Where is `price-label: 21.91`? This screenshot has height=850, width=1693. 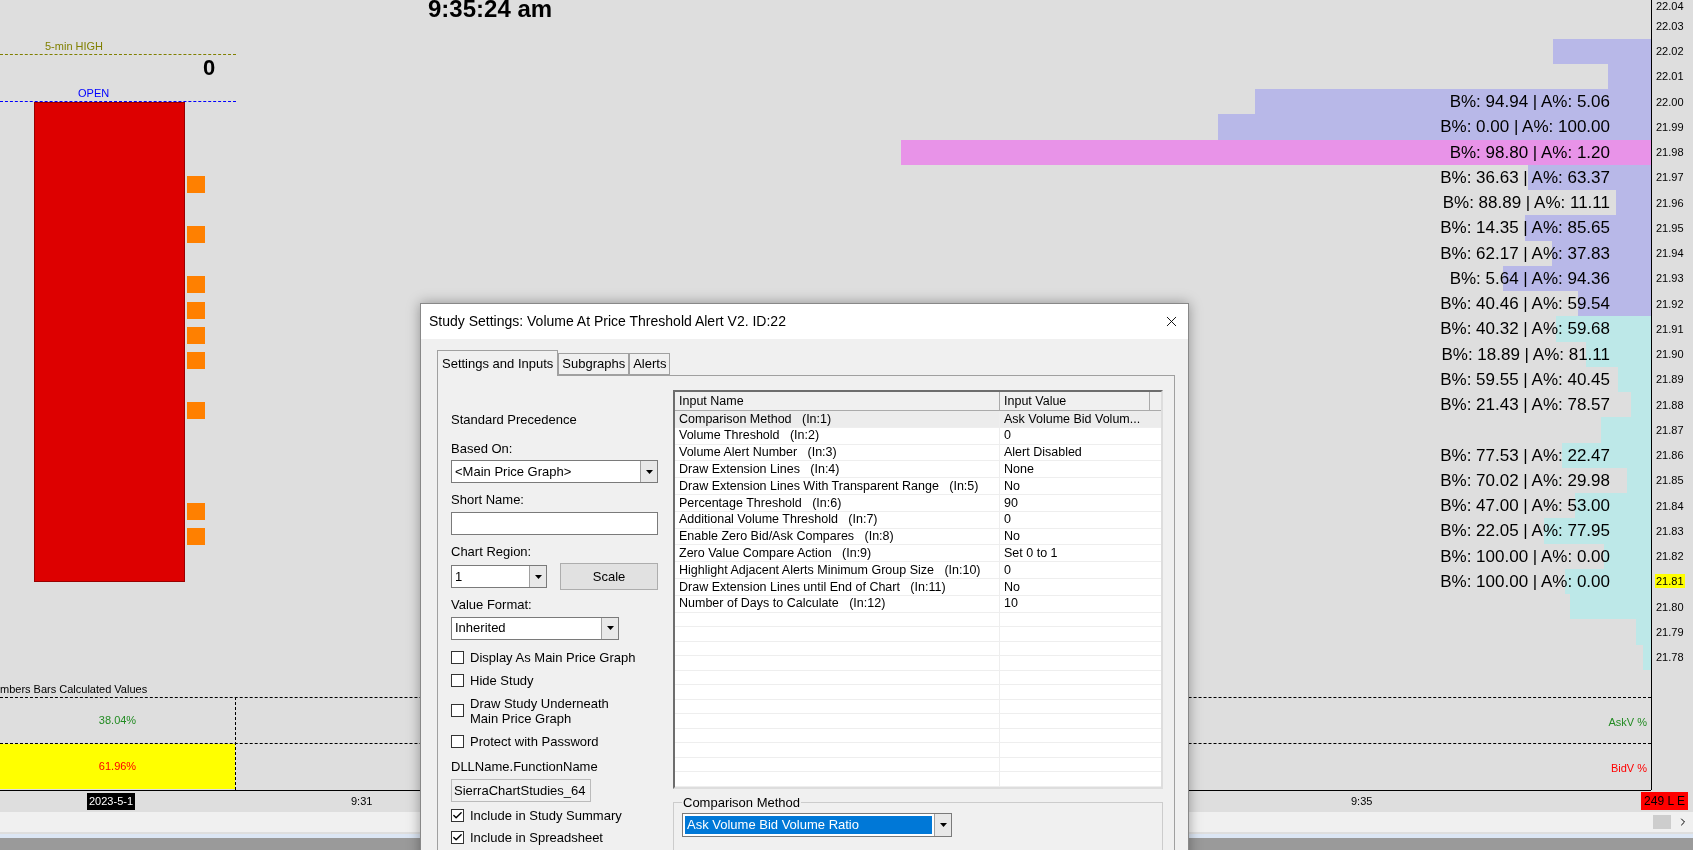
price-label: 21.91 is located at coordinates (1670, 328).